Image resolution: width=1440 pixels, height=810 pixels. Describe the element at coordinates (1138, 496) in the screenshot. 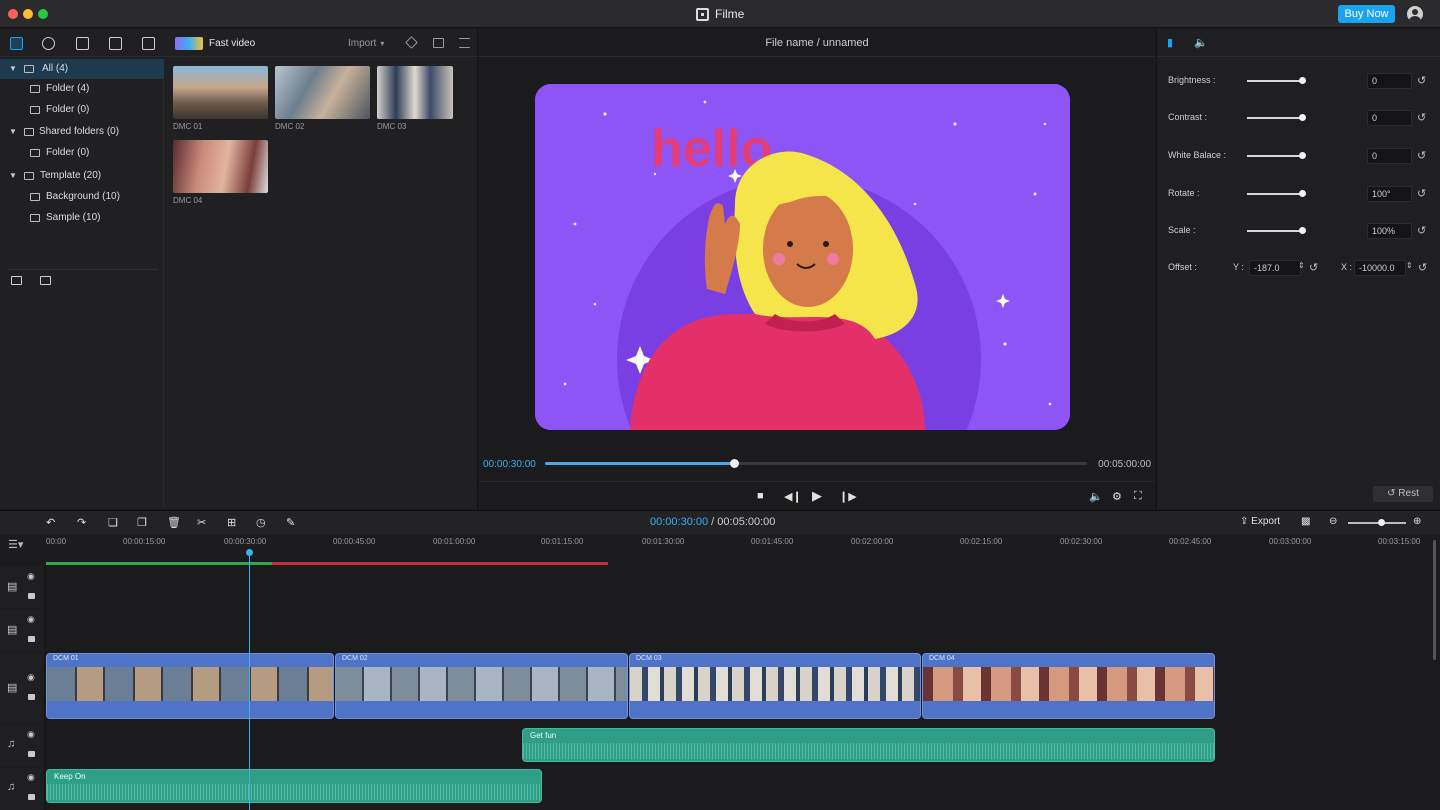

I see `fullscreen-icon: ⛶` at that location.